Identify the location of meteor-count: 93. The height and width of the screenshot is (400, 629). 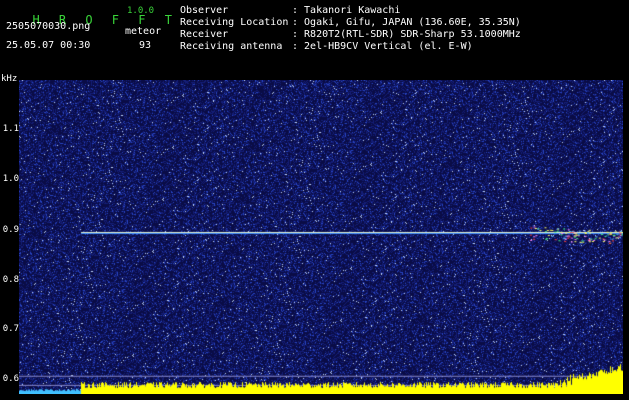
(145, 45).